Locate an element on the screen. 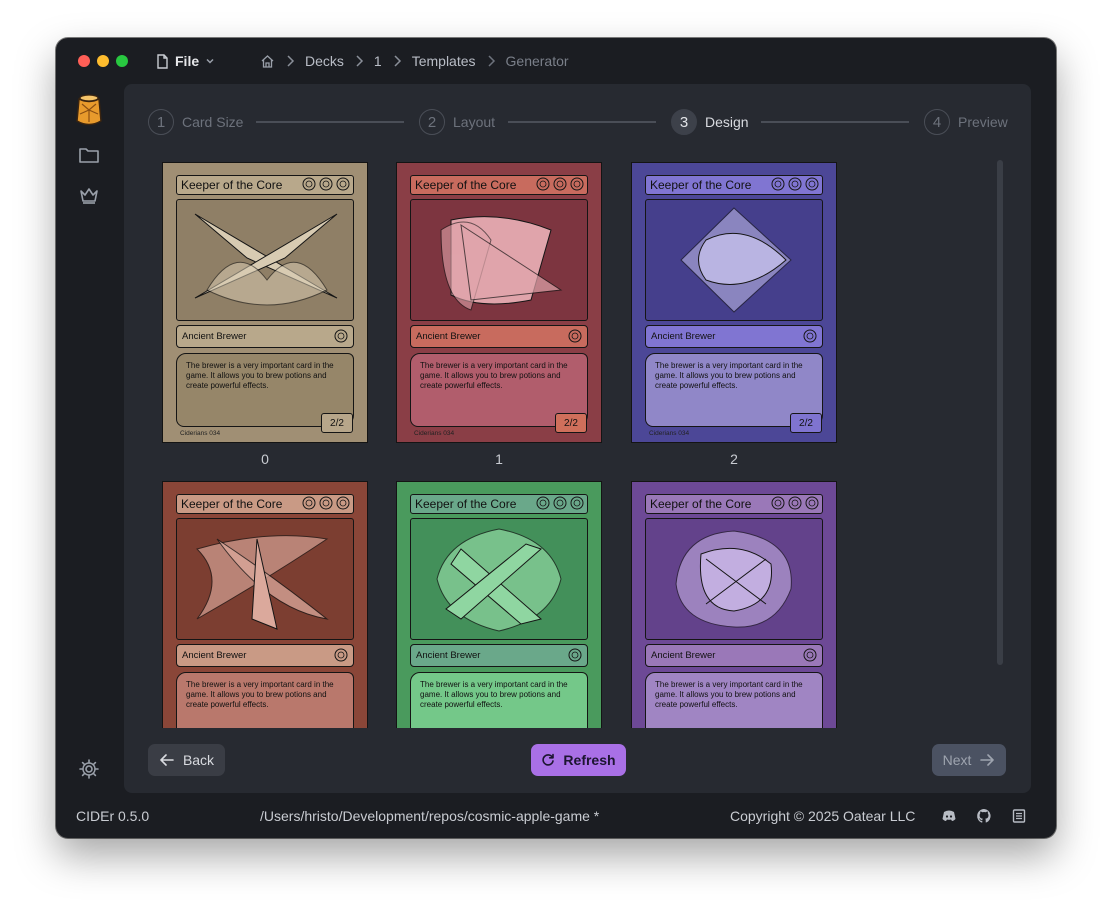 This screenshot has width=1112, height=912. refresh-button: Refresh is located at coordinates (578, 760).